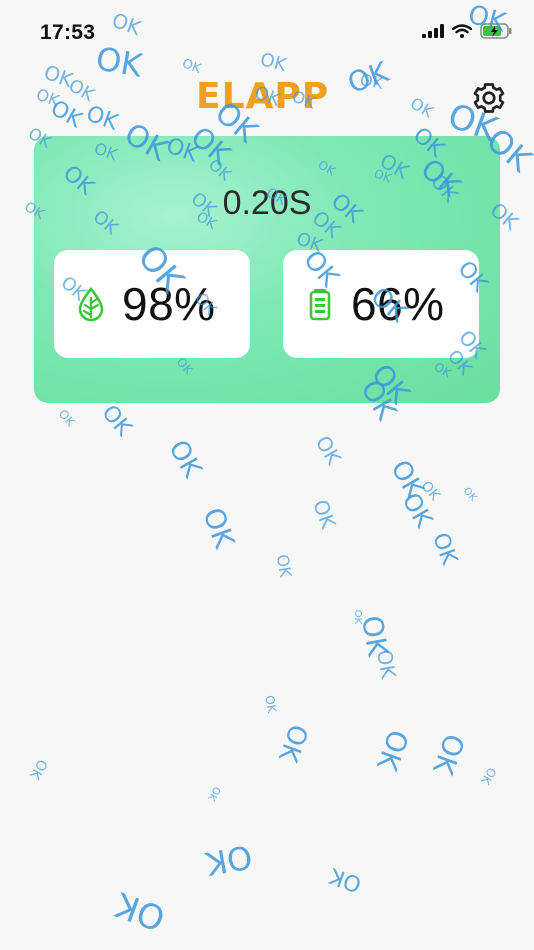 This screenshot has width=534, height=950. I want to click on status-icons, so click(467, 31).